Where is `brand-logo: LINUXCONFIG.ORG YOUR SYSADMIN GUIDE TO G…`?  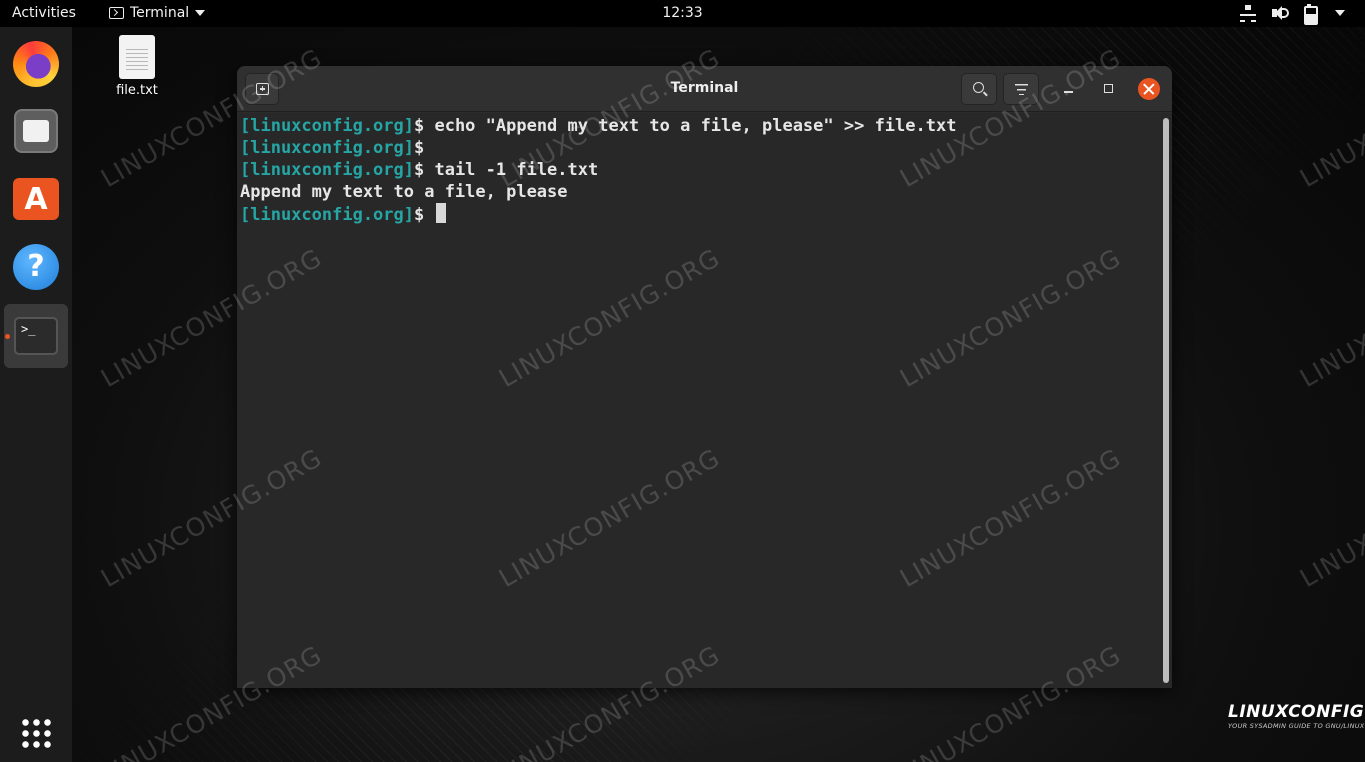
brand-logo: LINUXCONFIG.ORG YOUR SYSADMIN GUIDE TO G… is located at coordinates (1296, 716).